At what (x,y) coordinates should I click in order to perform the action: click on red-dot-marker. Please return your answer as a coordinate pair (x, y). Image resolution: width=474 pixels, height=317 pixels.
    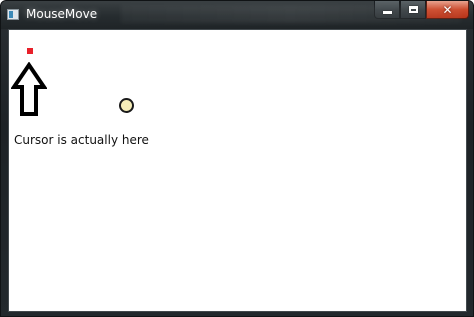
    Looking at the image, I should click on (30, 51).